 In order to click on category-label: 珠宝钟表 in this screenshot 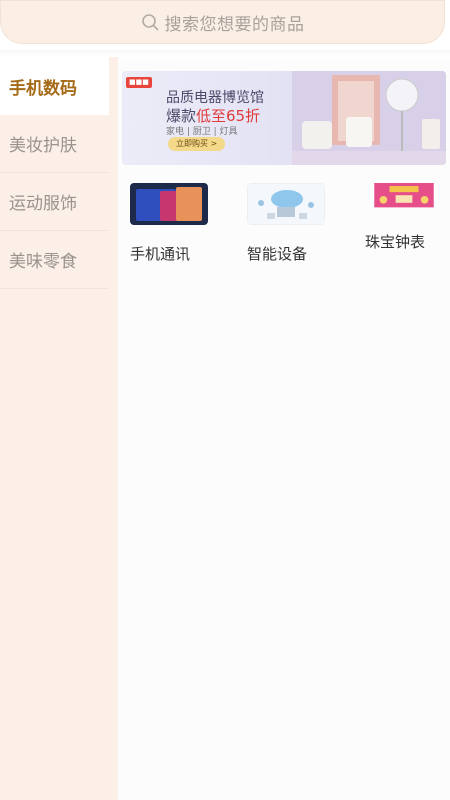, I will do `click(395, 242)`.